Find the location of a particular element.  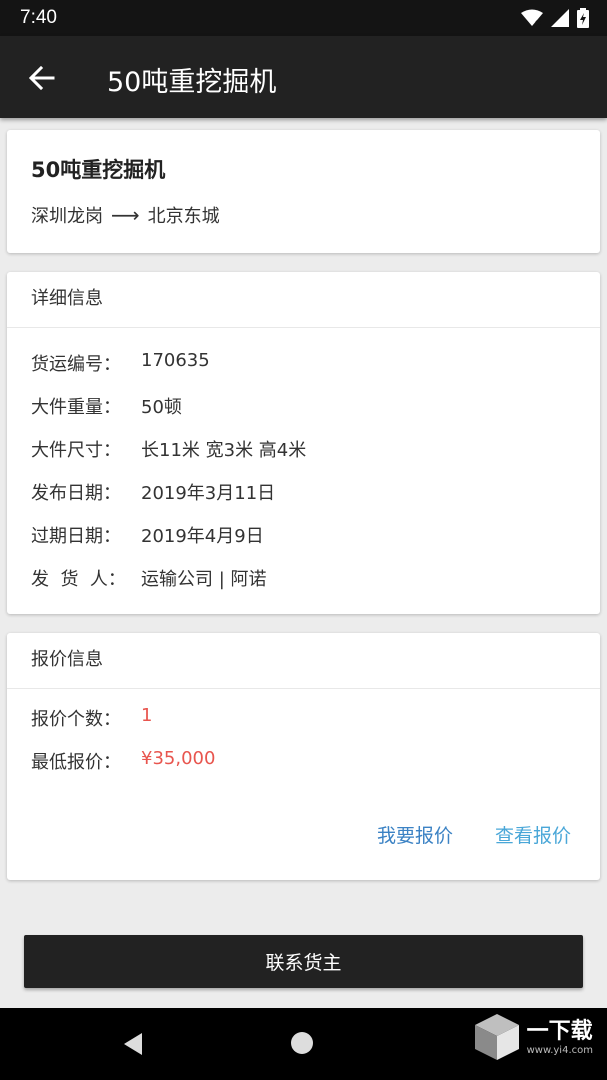

arrow-left-icon is located at coordinates (42, 78).